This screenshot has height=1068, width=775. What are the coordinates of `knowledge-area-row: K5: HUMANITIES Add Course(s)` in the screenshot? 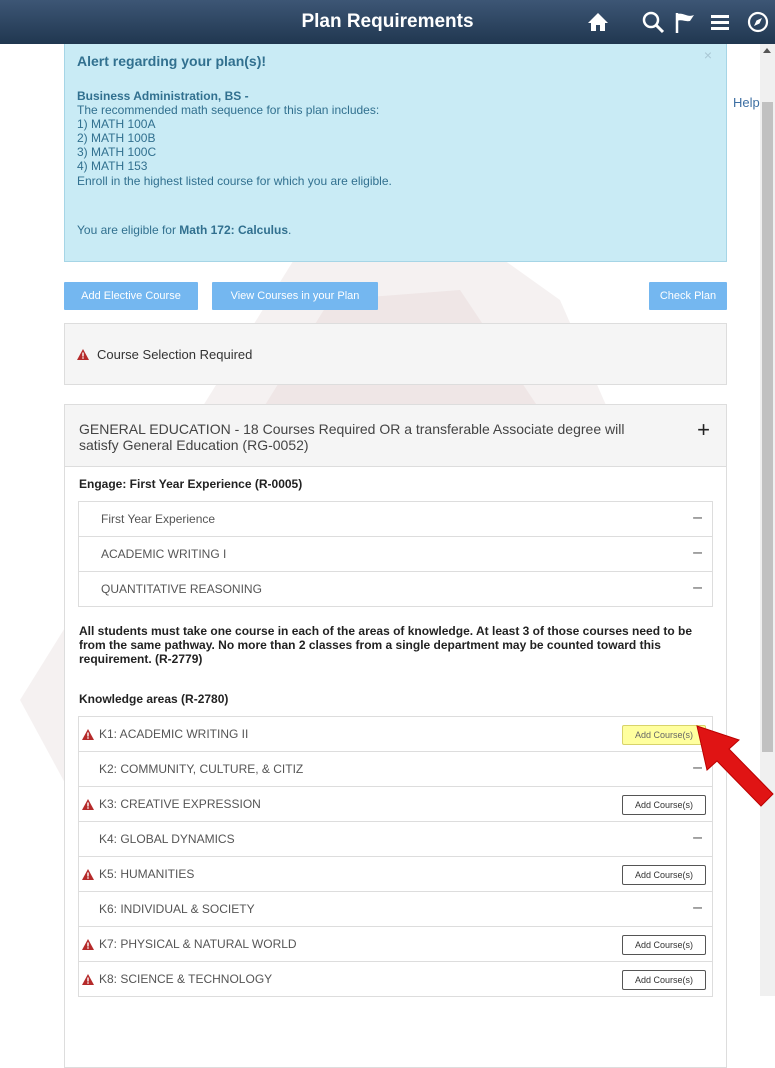 It's located at (395, 874).